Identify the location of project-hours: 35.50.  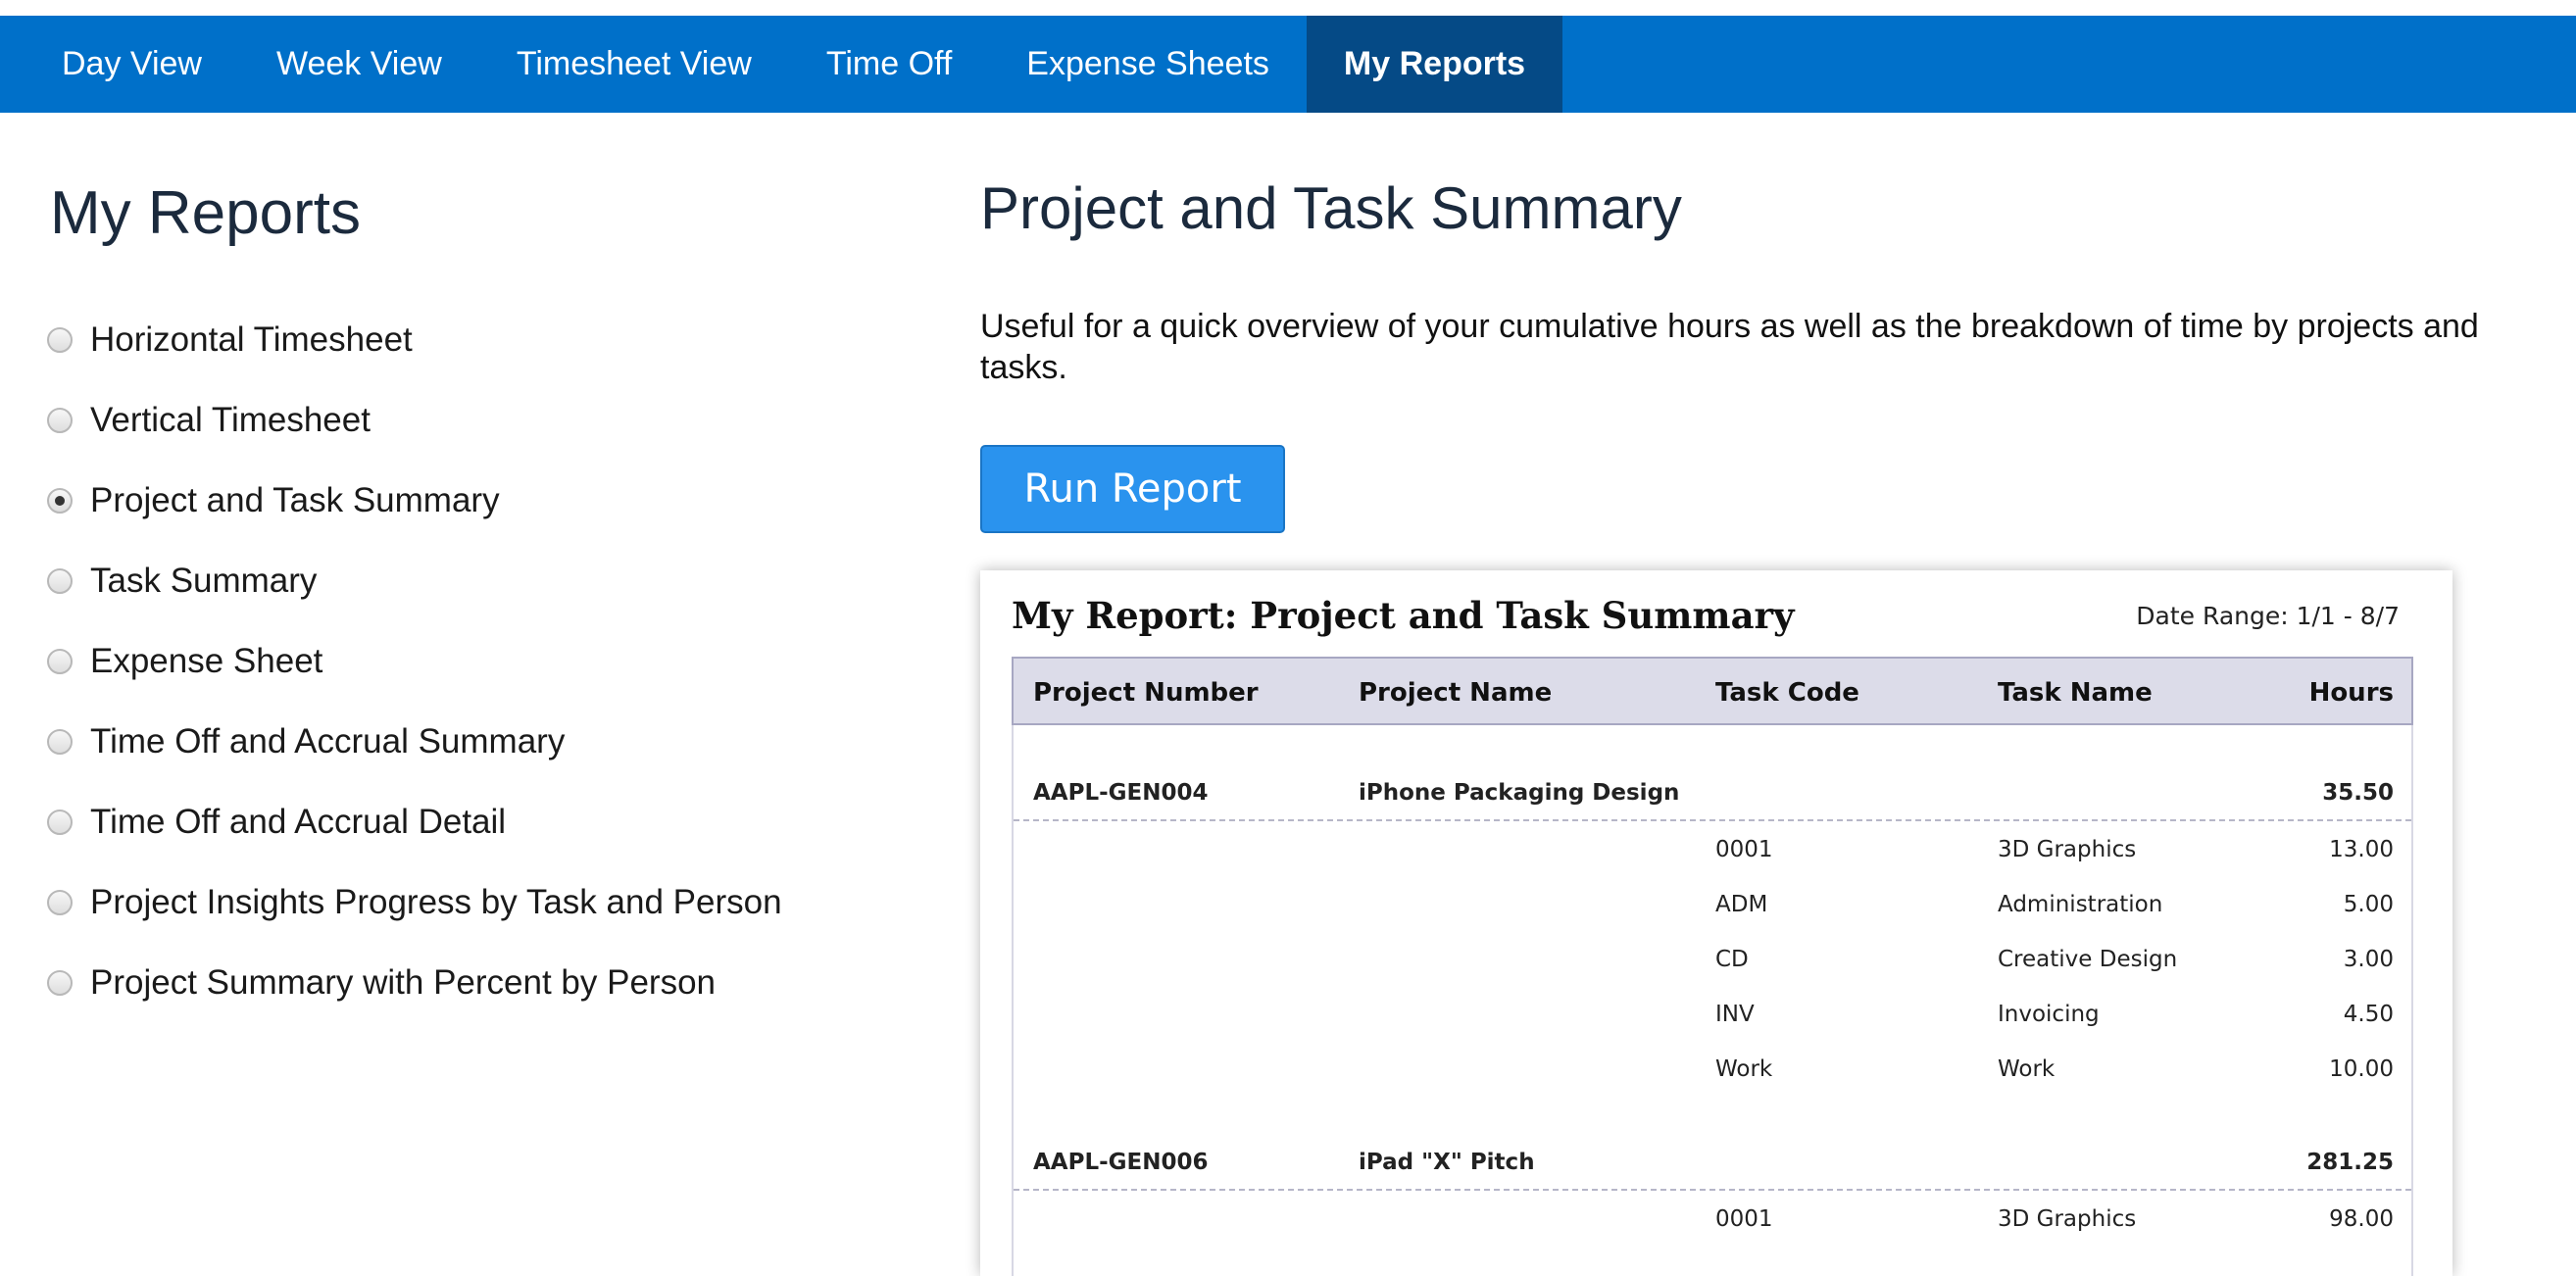
(2358, 793).